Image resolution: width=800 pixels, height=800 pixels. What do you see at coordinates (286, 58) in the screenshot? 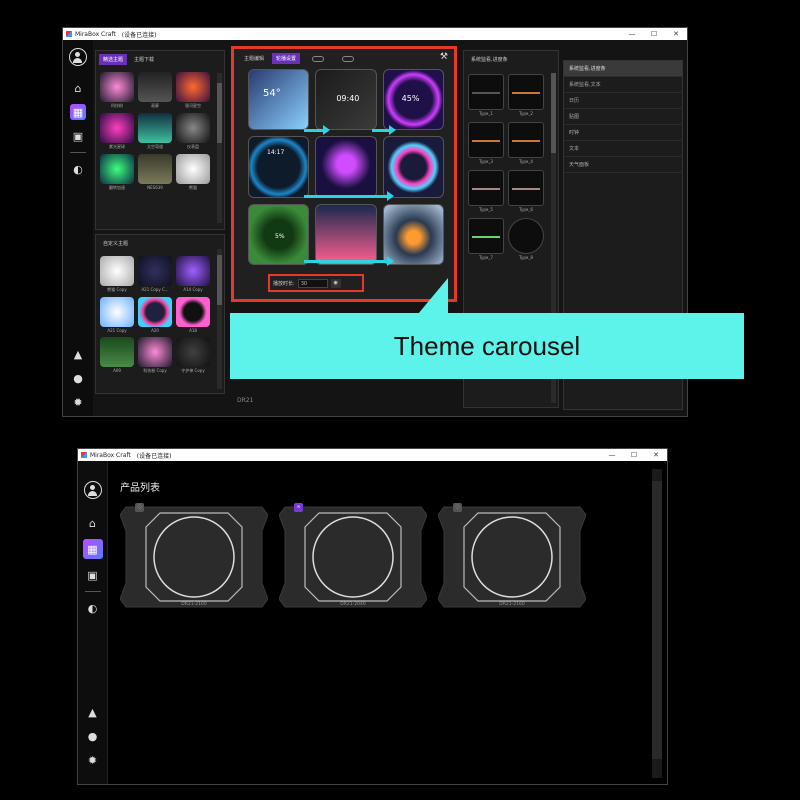
I see `tab-carousel-settings: 轮播设置` at bounding box center [286, 58].